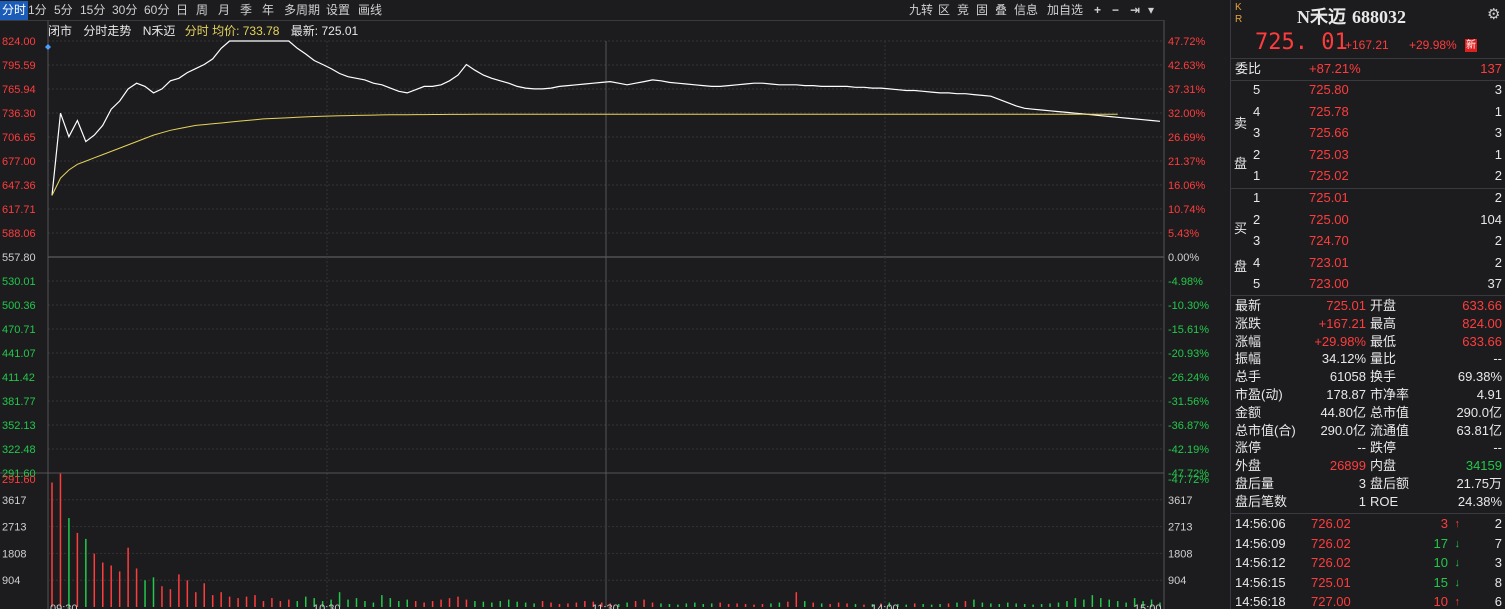 This screenshot has width=1505, height=609. Describe the element at coordinates (338, 10) in the screenshot. I see `tool-12: 设置` at that location.